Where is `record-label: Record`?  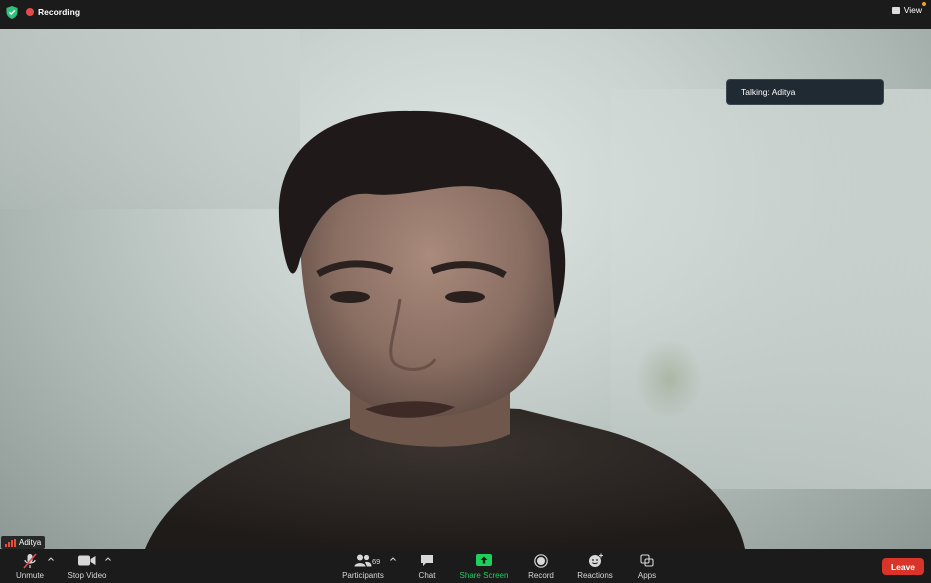 record-label: Record is located at coordinates (541, 575).